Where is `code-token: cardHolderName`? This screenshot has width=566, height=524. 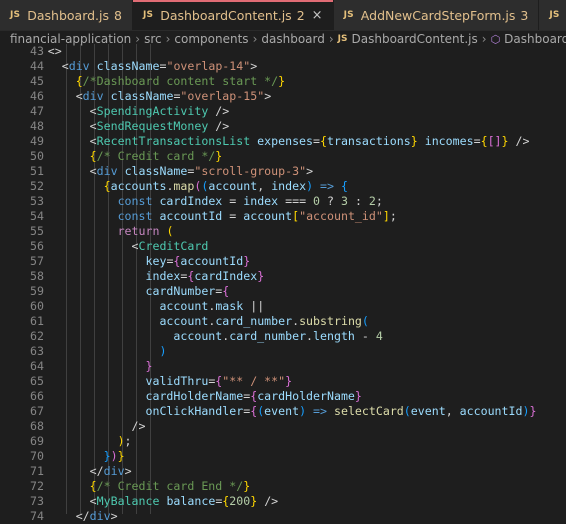 code-token: cardHolderName is located at coordinates (194, 396).